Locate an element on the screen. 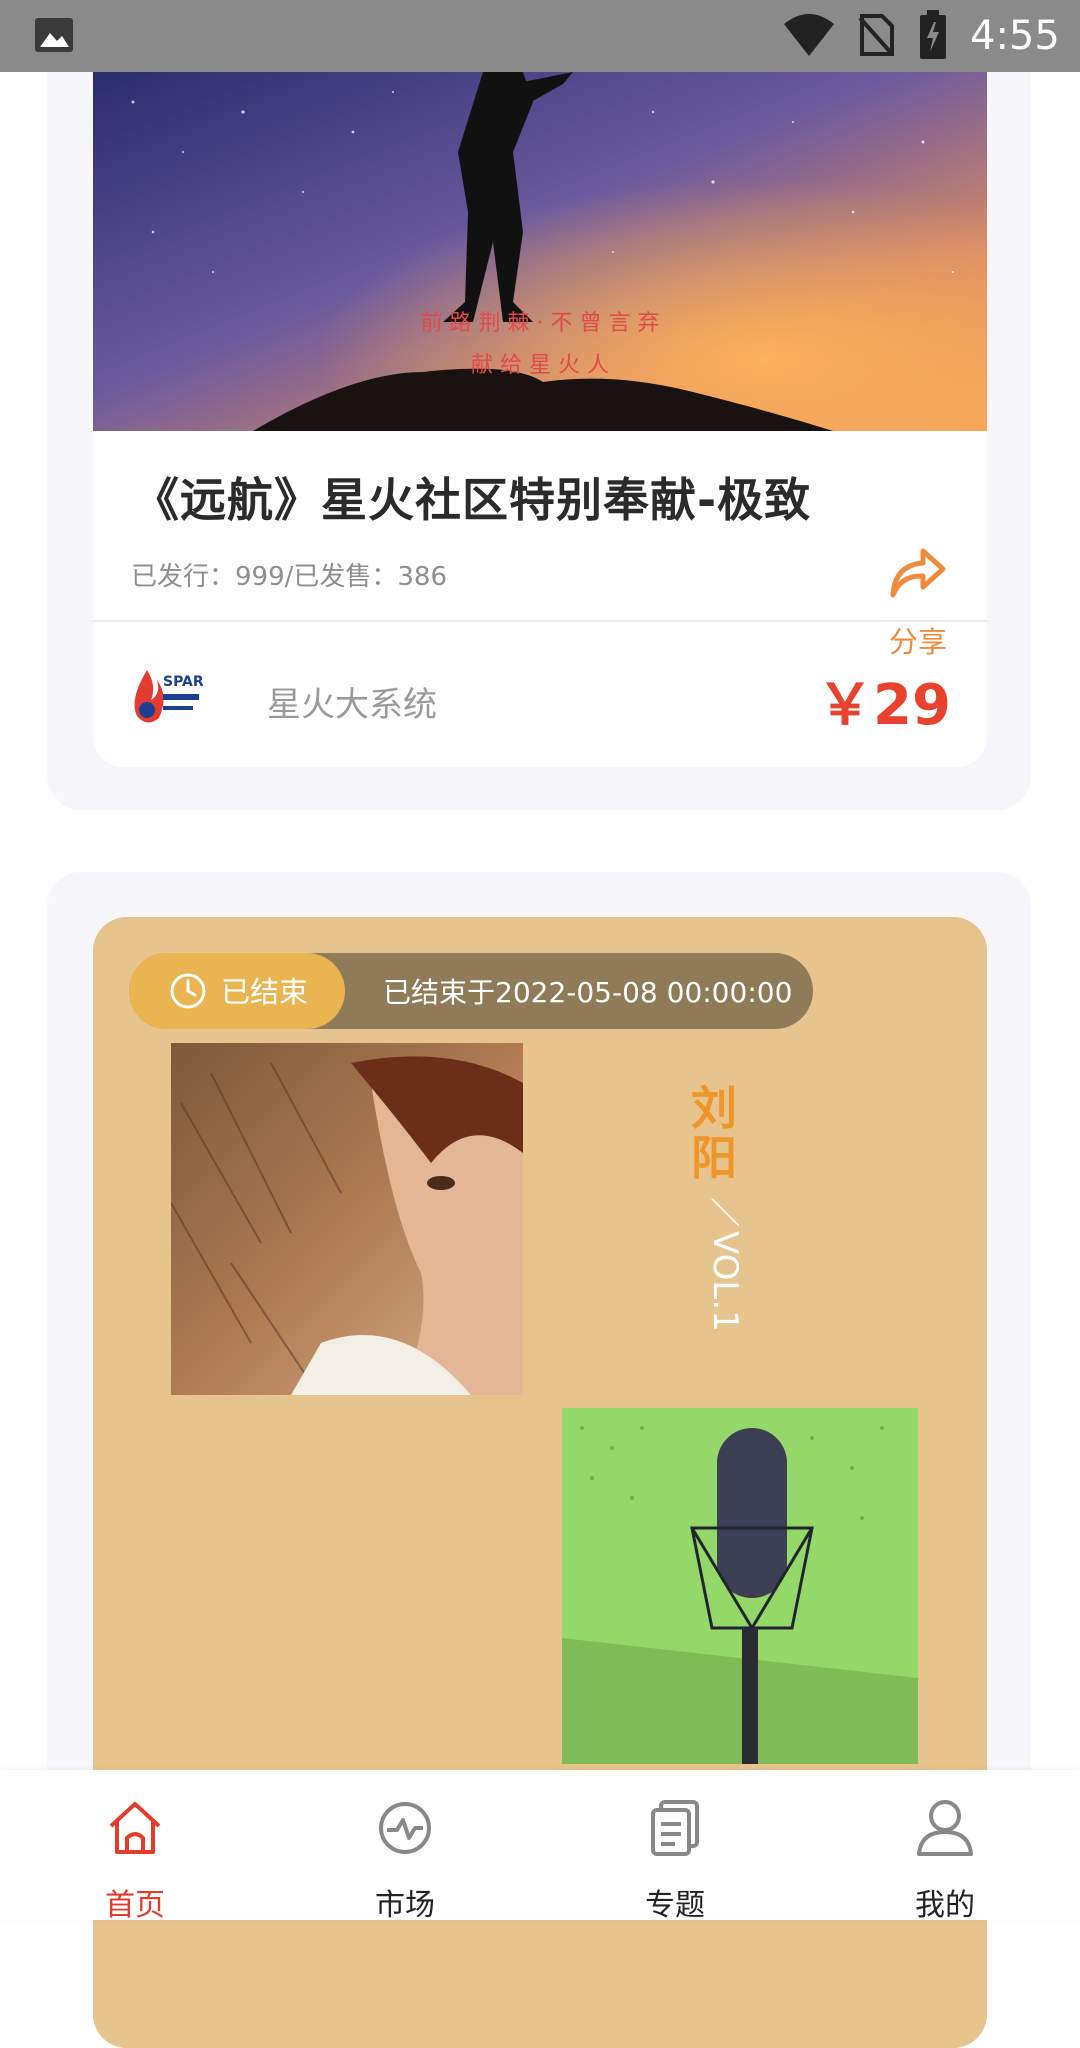  bottom-tab-bar: 首页 市场 专题 我的 is located at coordinates (540, 1846).